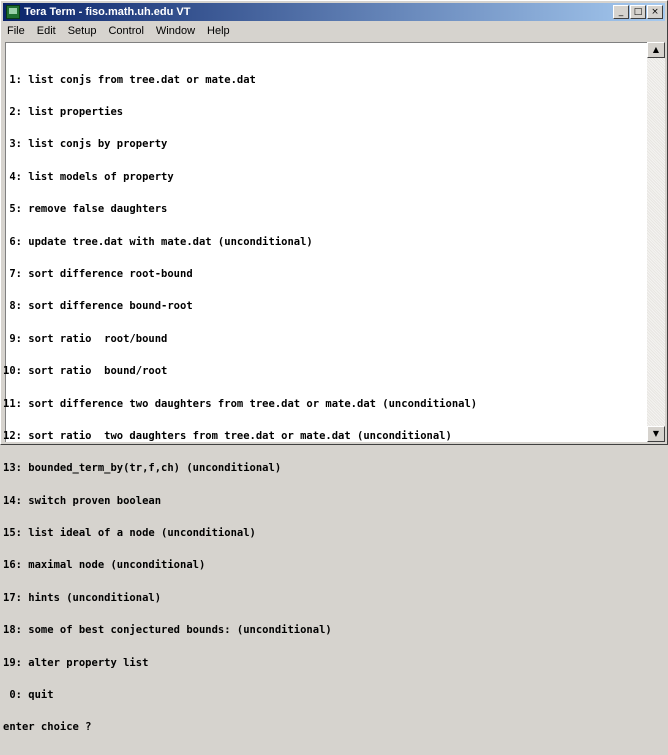  Describe the element at coordinates (28, 695) in the screenshot. I see `terminal-line: 0: quit` at that location.